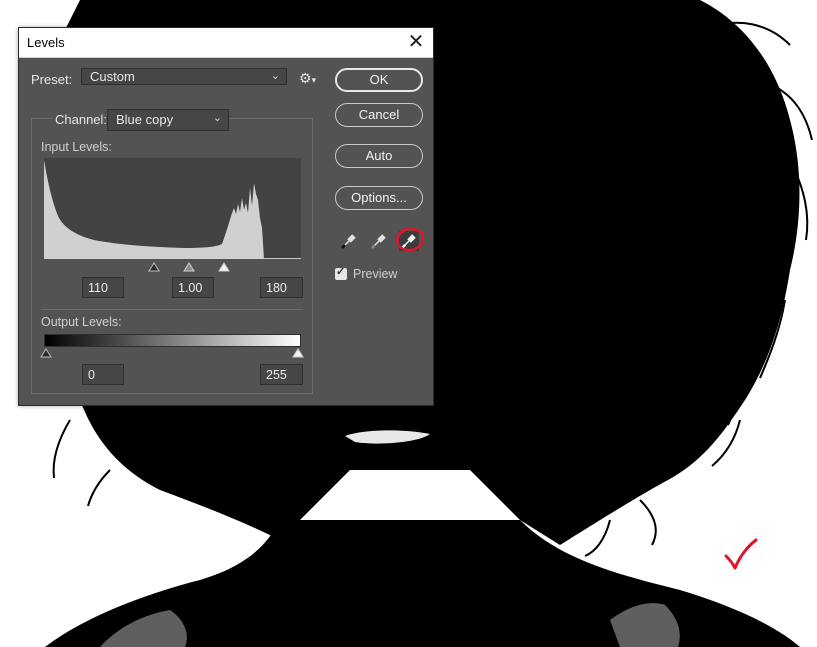 The width and height of the screenshot is (817, 647). I want to click on checkmark-annotation, so click(741, 554).